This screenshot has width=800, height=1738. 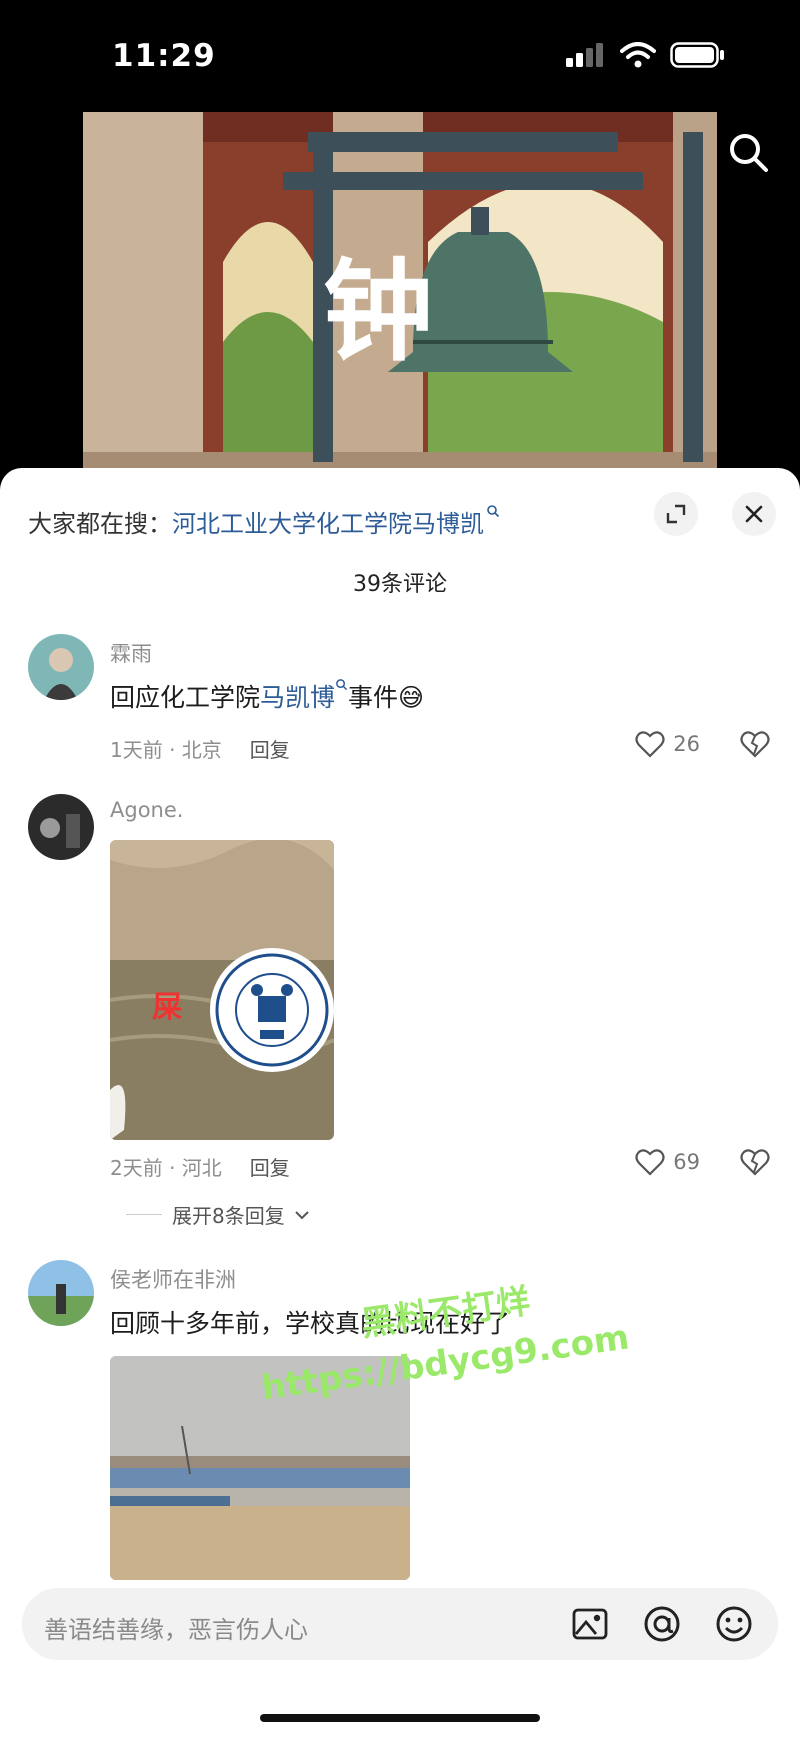 What do you see at coordinates (173, 1279) in the screenshot?
I see `comment-username: 侯老师在非洲` at bounding box center [173, 1279].